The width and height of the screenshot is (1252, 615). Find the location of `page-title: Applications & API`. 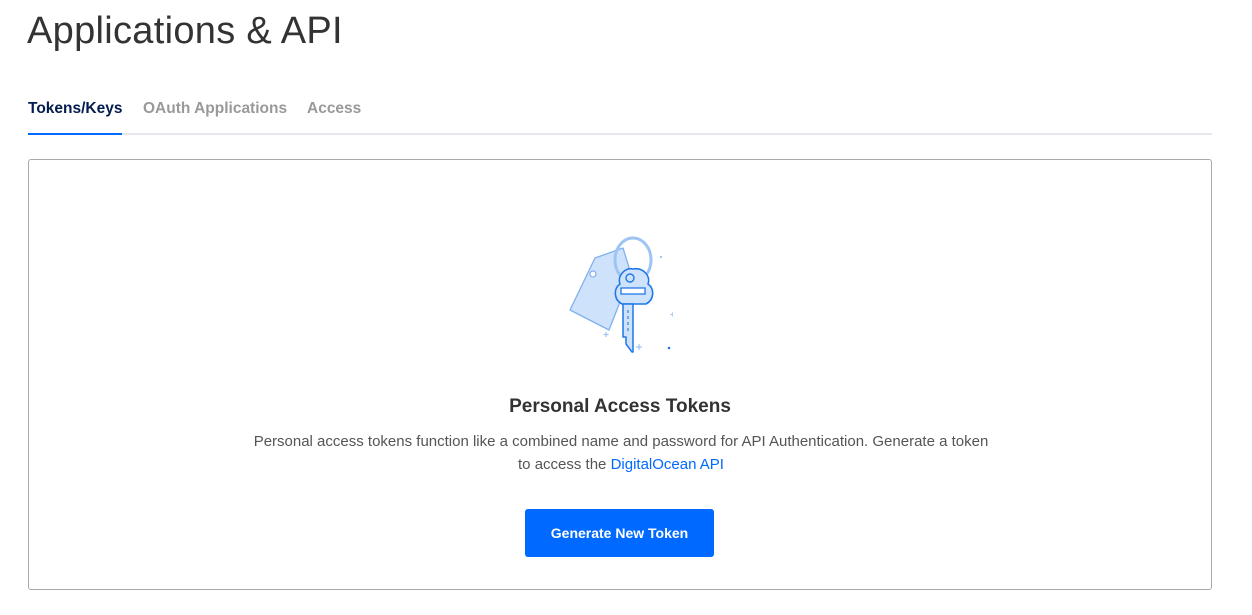

page-title: Applications & API is located at coordinates (185, 31).